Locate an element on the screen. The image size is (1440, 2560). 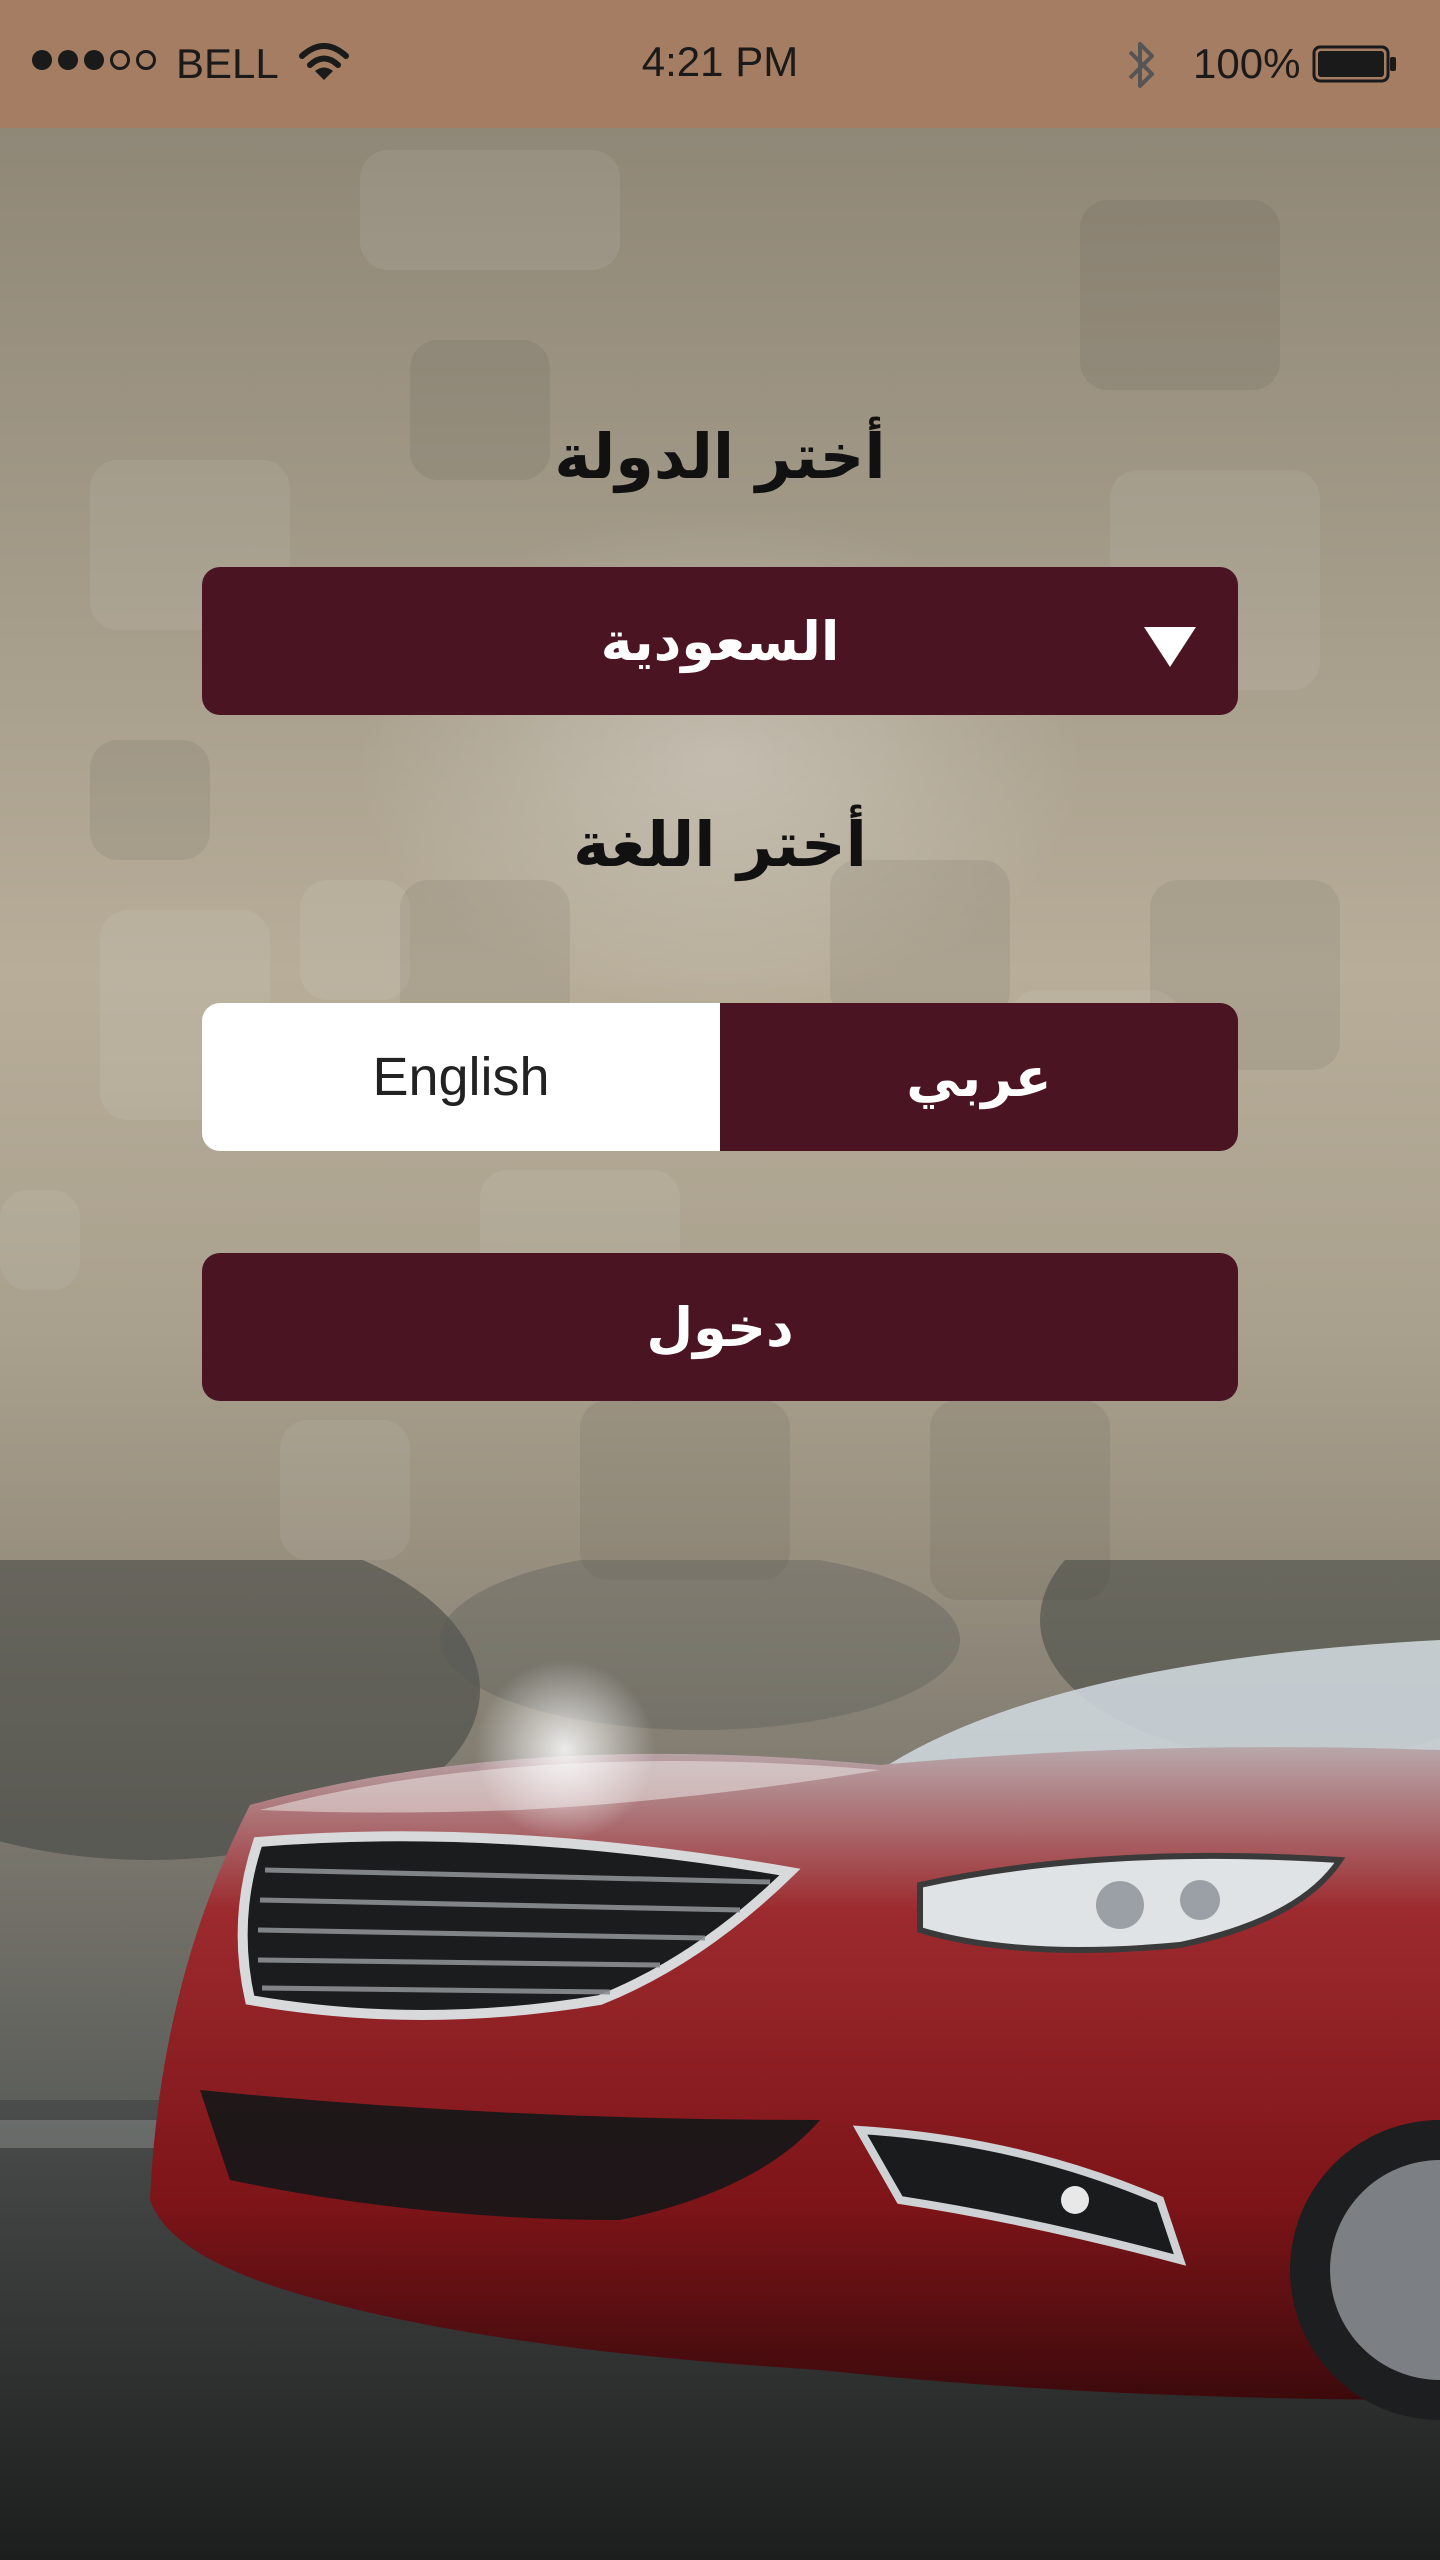
chevron-down-icon is located at coordinates (1170, 647).